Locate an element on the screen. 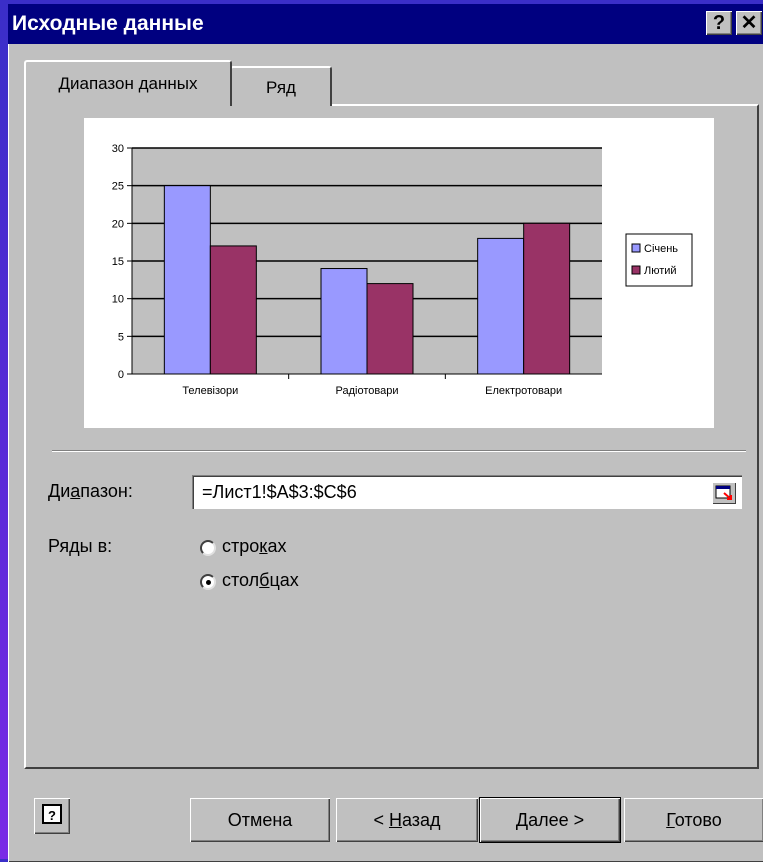 The width and height of the screenshot is (763, 862). tab-series: Ряд is located at coordinates (281, 86).